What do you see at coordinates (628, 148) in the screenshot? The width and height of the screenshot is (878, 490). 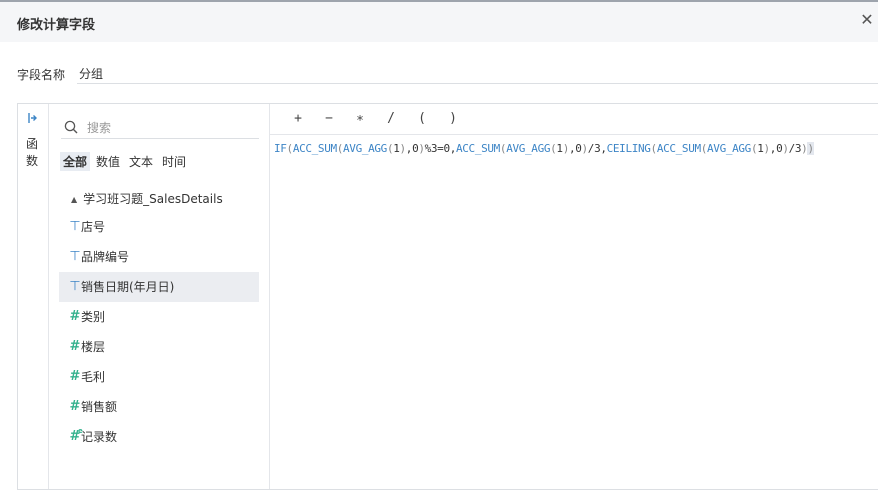 I see `formula-token: CEILING` at bounding box center [628, 148].